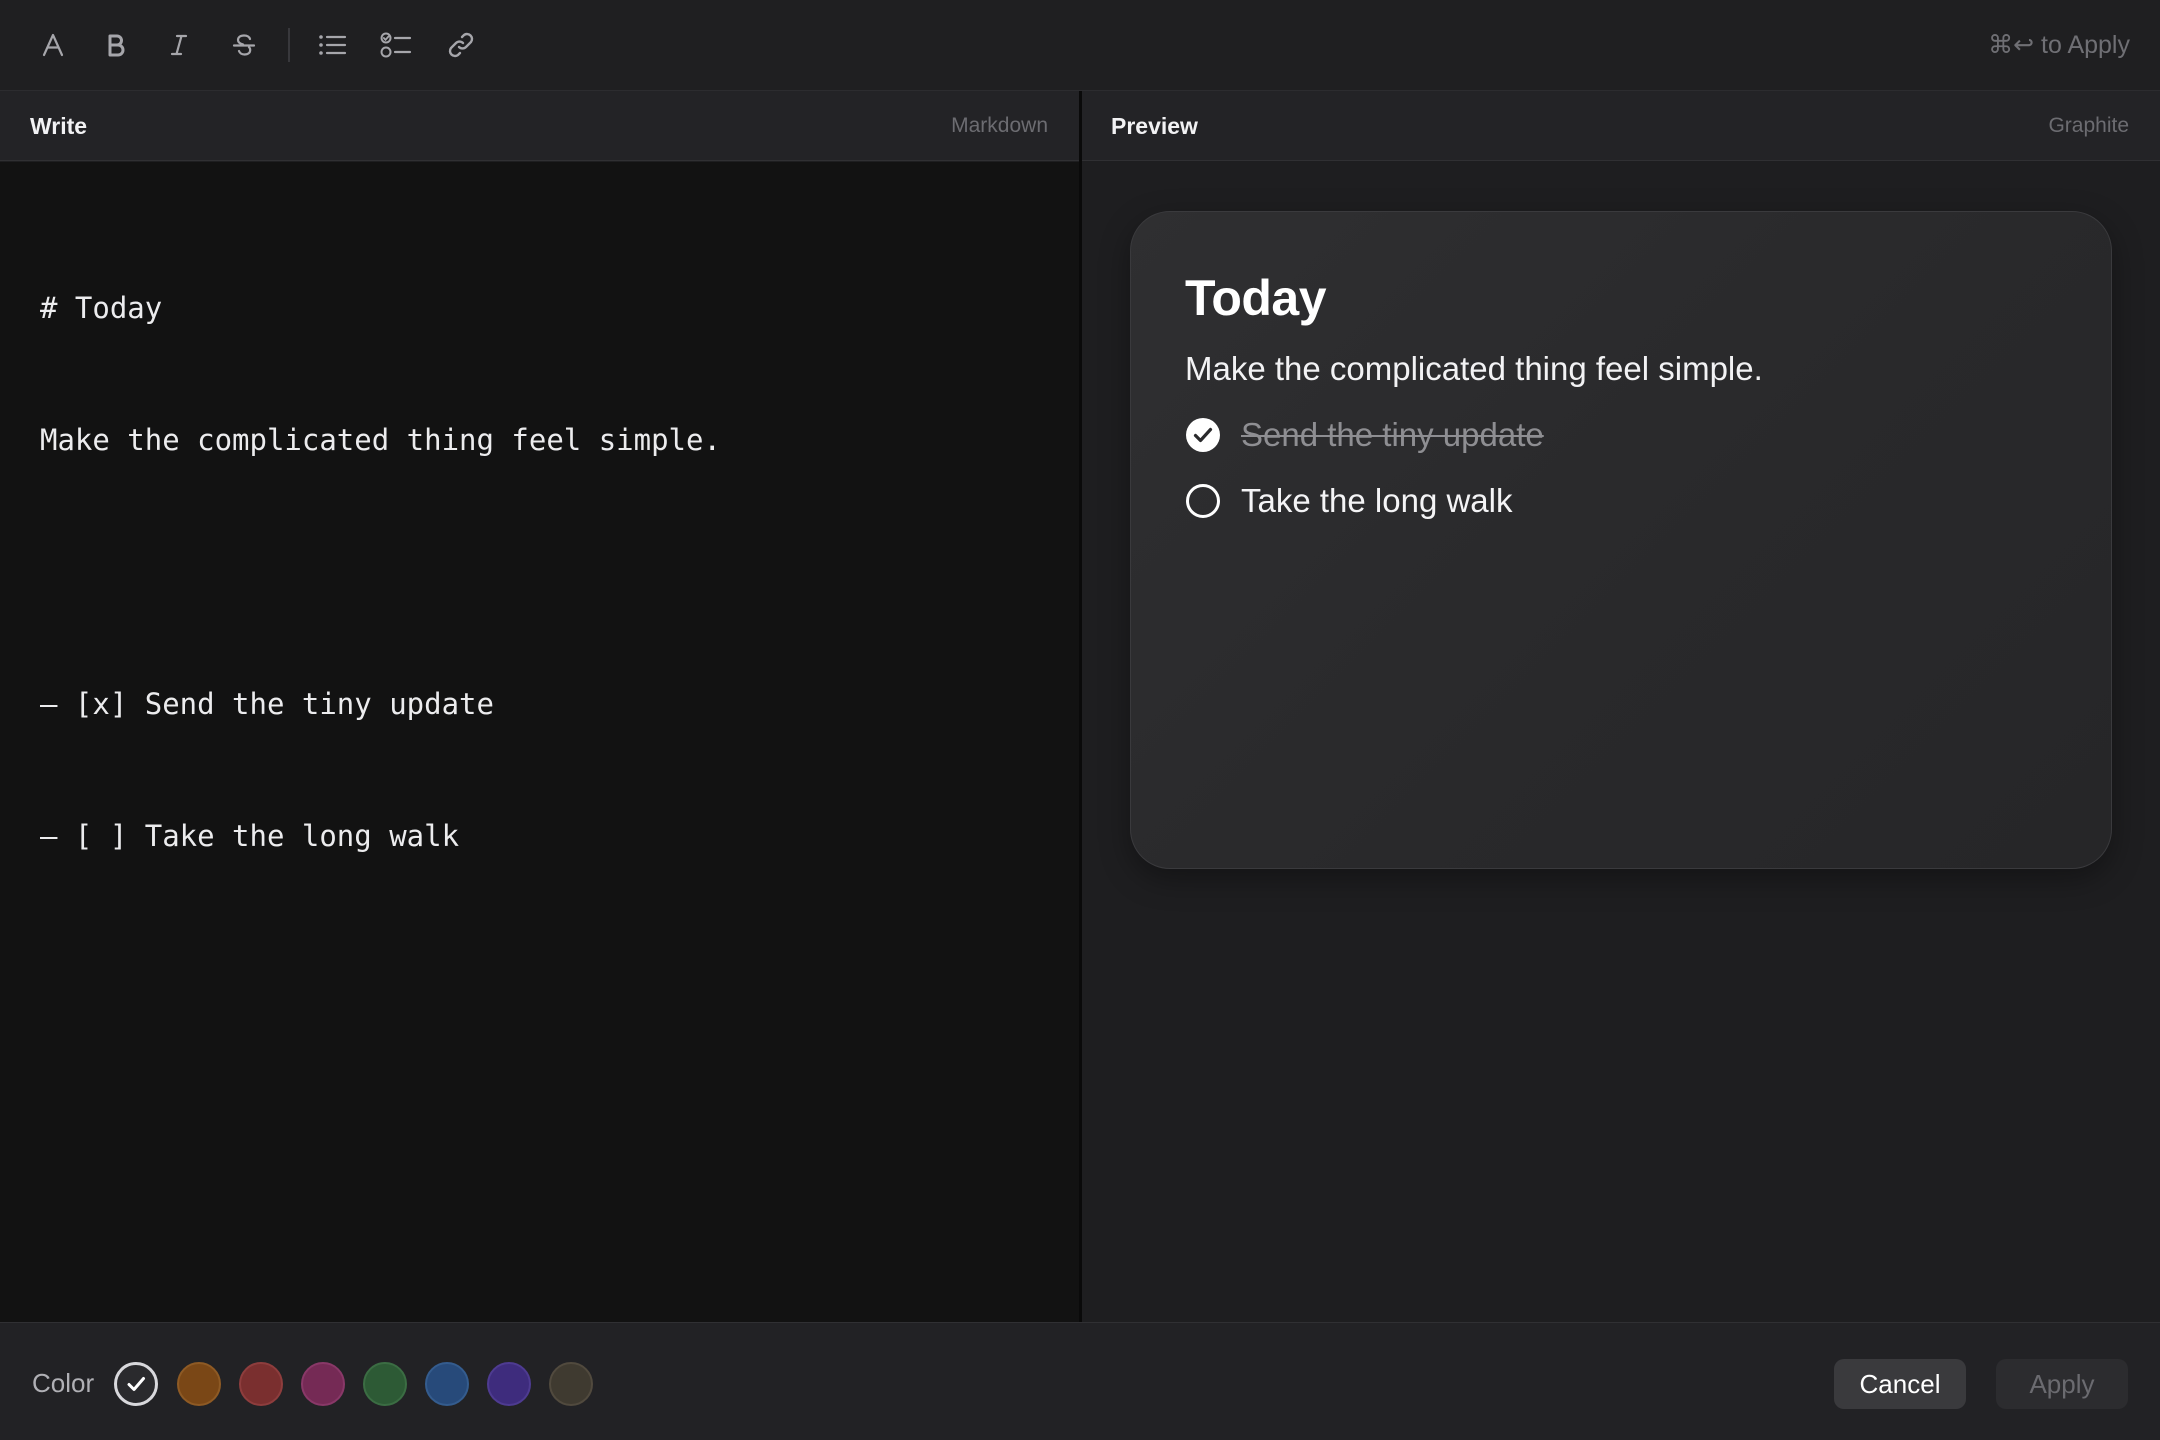 Image resolution: width=2160 pixels, height=1440 pixels. Describe the element at coordinates (250, 836) in the screenshot. I see `editor-line: – [ ] Take the long walk` at that location.